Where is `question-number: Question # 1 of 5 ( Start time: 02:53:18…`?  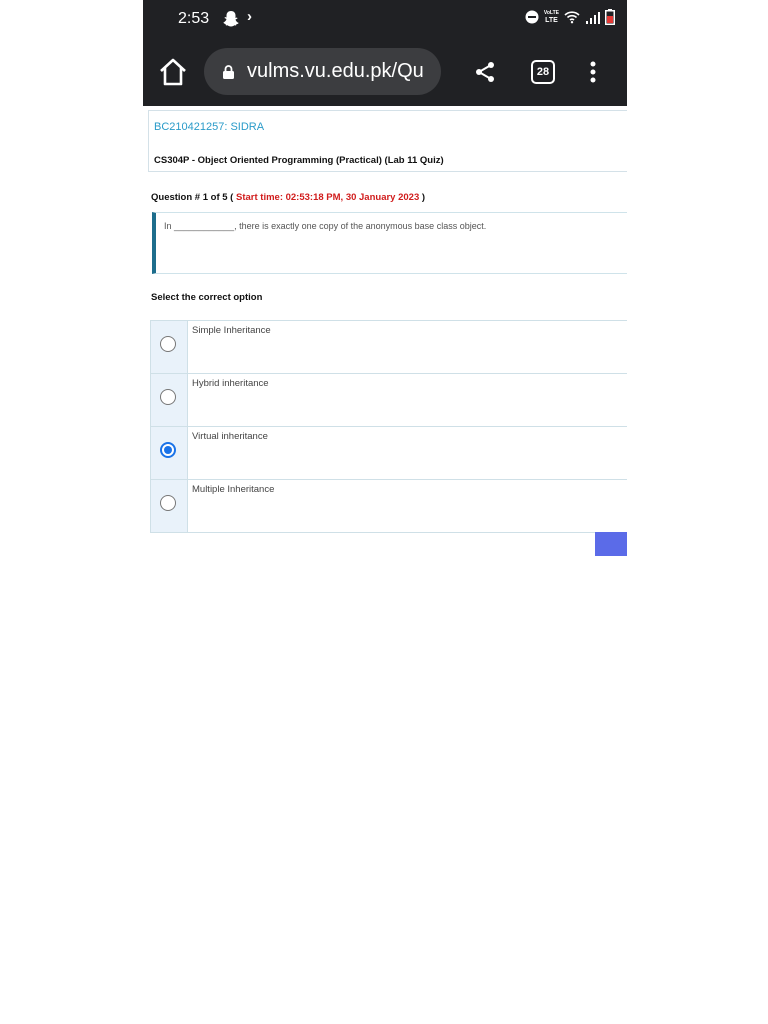
question-number: Question # 1 of 5 ( Start time: 02:53:18… is located at coordinates (288, 197).